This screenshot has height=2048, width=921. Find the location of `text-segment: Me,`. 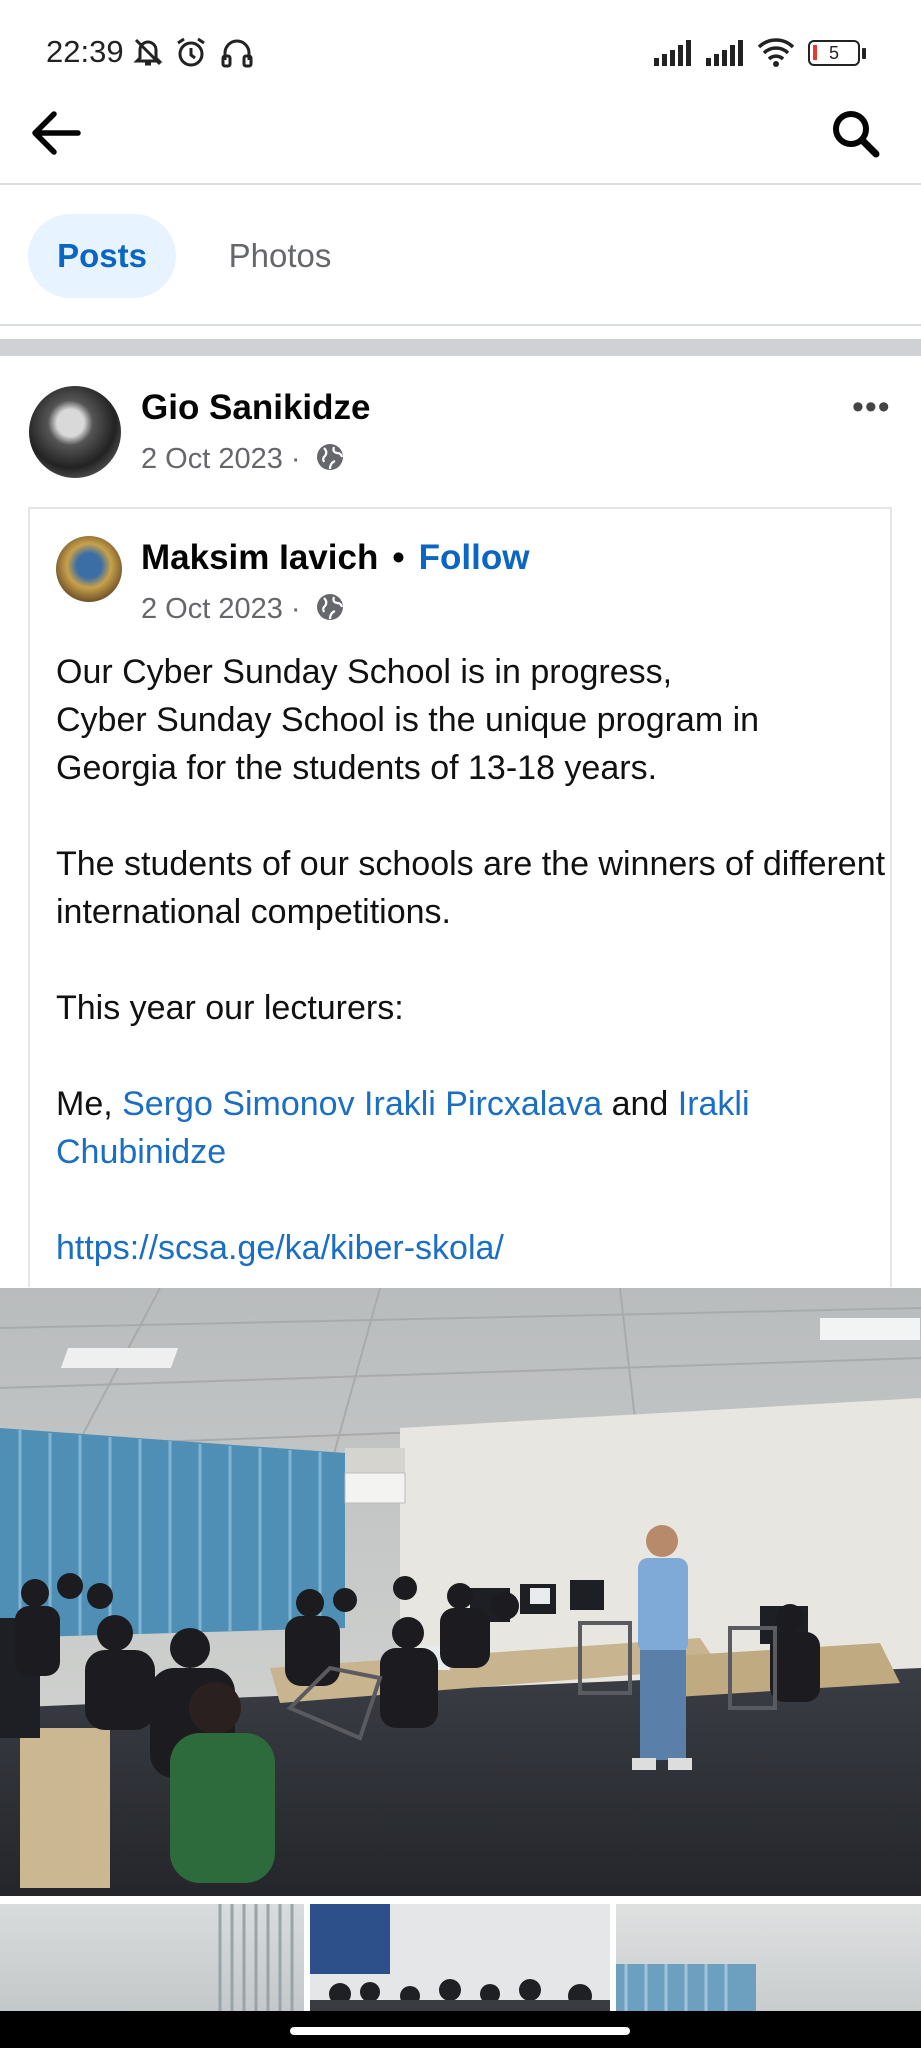

text-segment: Me, is located at coordinates (89, 1104).